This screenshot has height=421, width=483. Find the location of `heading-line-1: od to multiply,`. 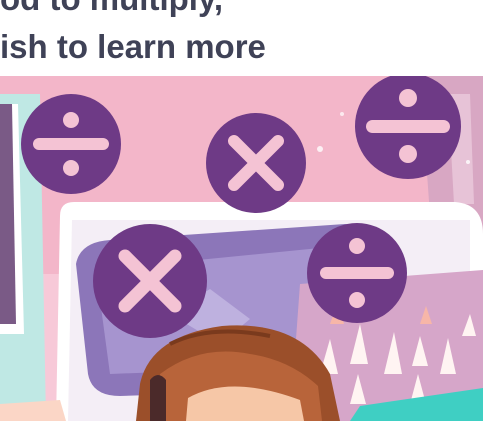

heading-line-1: od to multiply, is located at coordinates (111, 9).